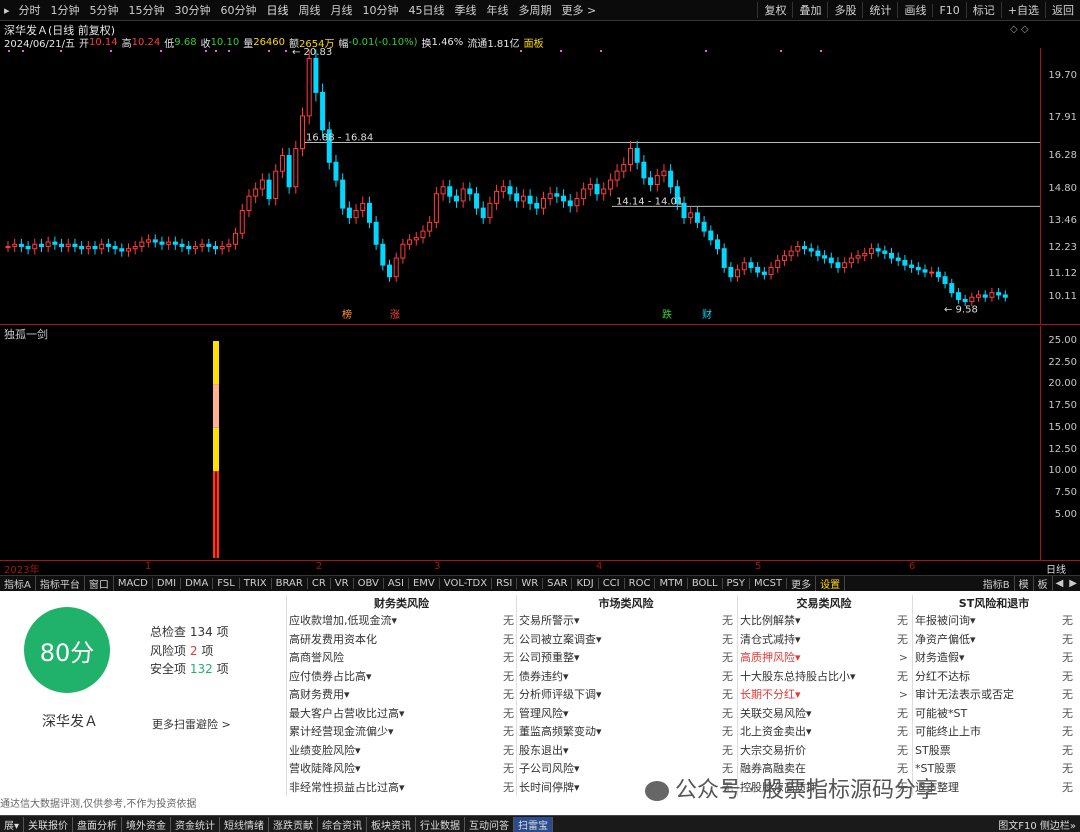 This screenshot has height=832, width=1080. Describe the element at coordinates (369, 583) in the screenshot. I see `indicator-tab: OBV` at that location.